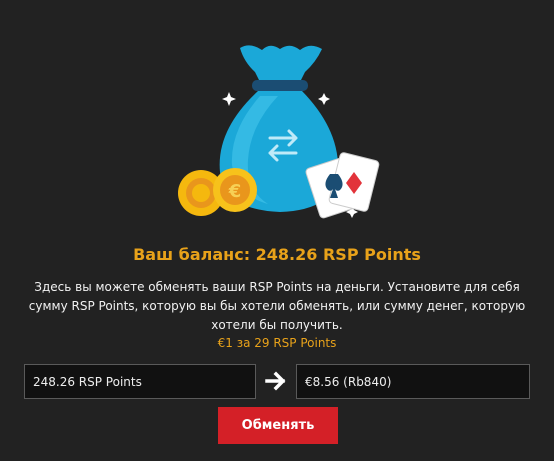  I want to click on points-input, so click(140, 381).